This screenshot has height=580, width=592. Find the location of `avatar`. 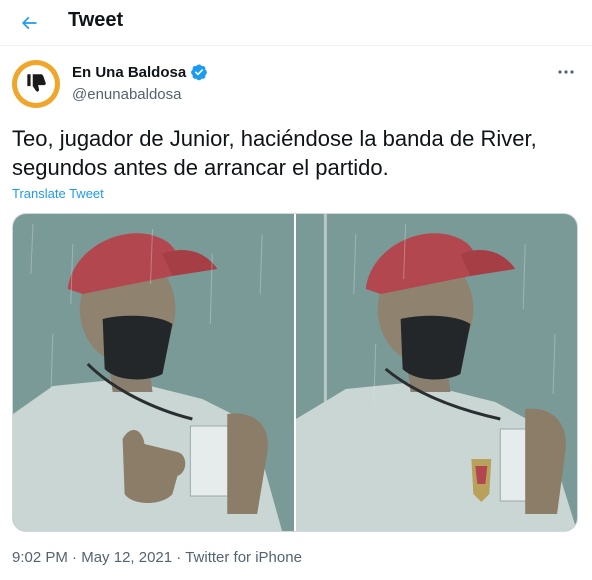

avatar is located at coordinates (36, 84).